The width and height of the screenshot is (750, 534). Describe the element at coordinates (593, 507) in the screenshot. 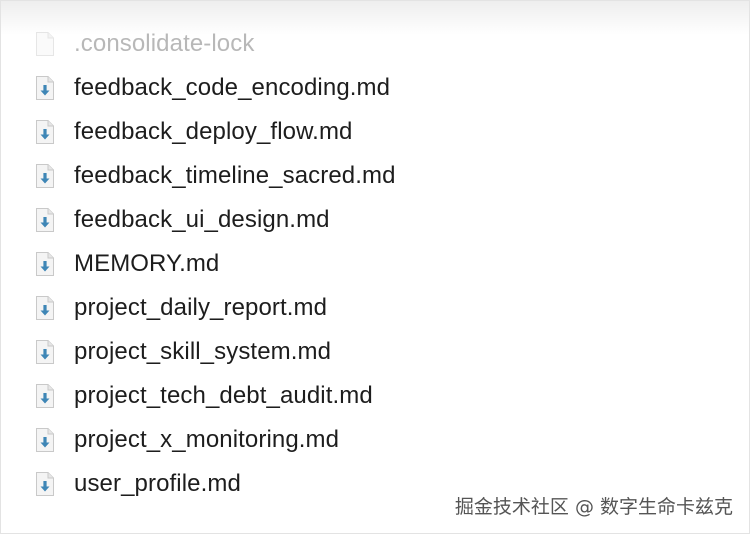

I see `watermark: 掘金技术社区 @ 数字生命卡兹克` at that location.